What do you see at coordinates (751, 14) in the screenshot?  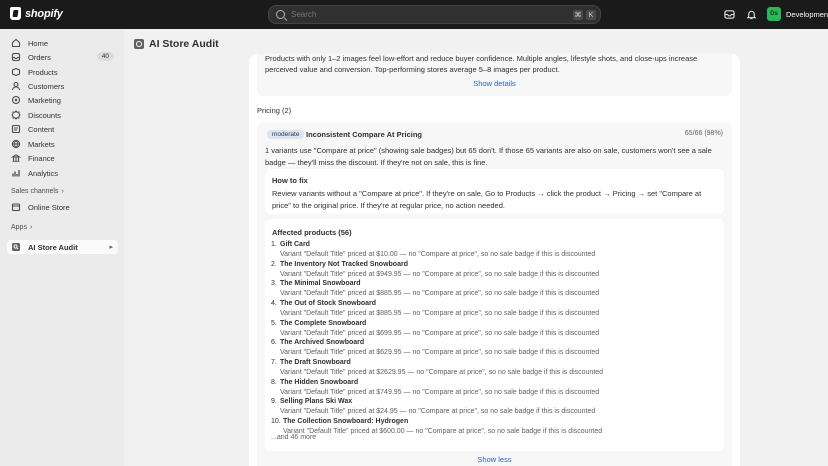 I see `bell-icon` at bounding box center [751, 14].